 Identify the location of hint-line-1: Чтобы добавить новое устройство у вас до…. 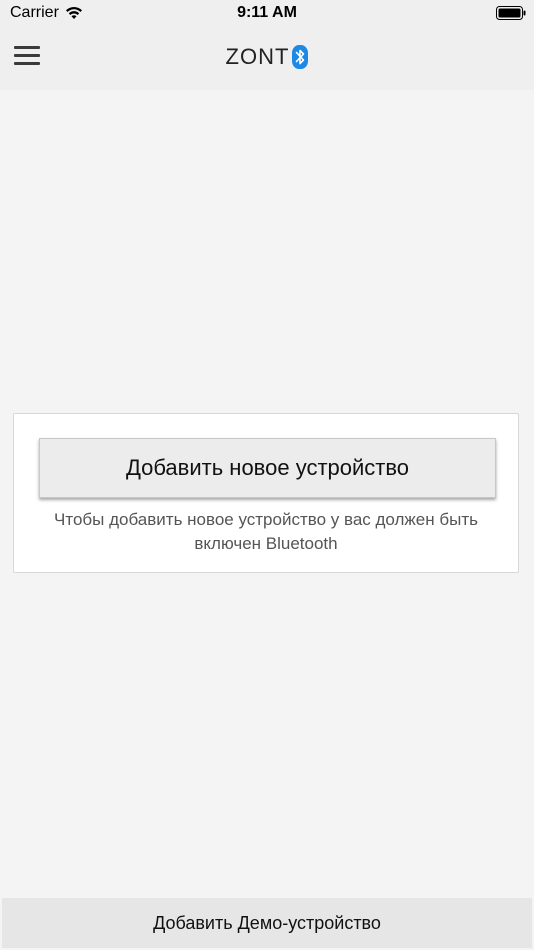
(266, 519).